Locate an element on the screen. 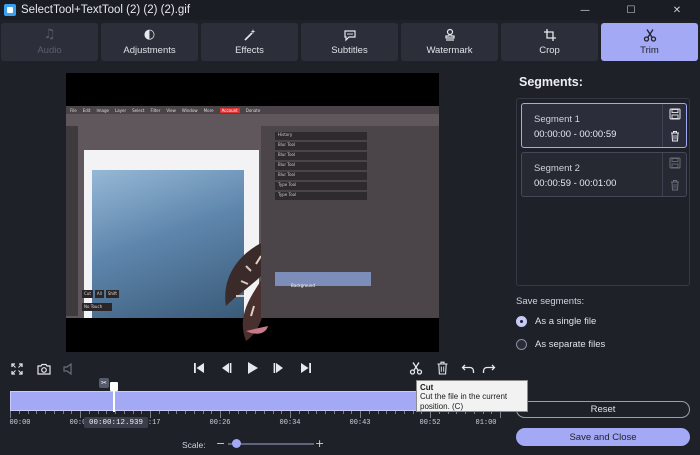 This screenshot has height=455, width=700. tab-trim: Trim is located at coordinates (649, 42).